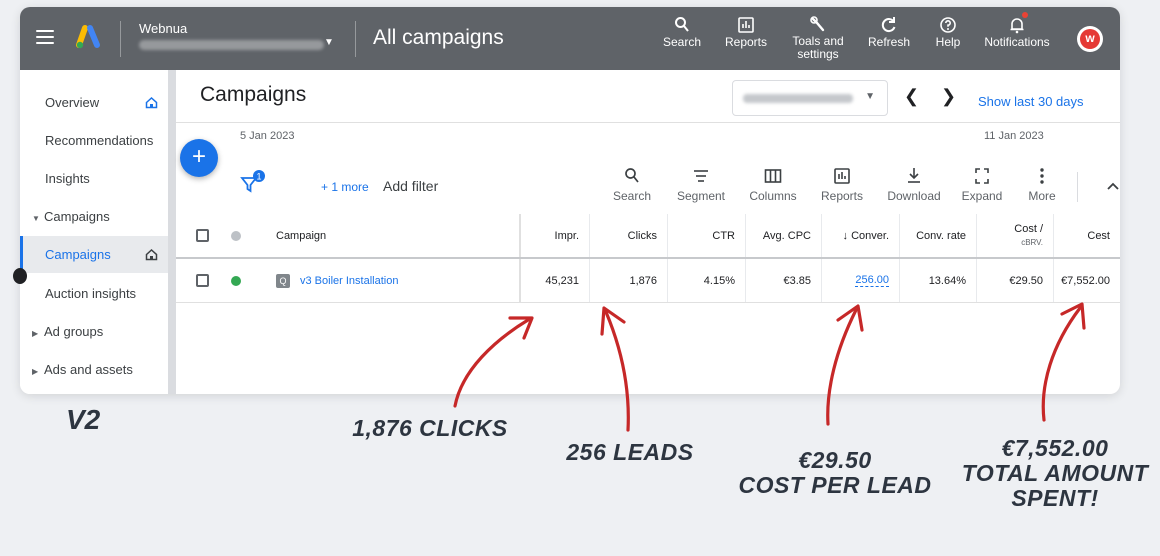 Image resolution: width=1160 pixels, height=556 pixels. Describe the element at coordinates (617, 371) in the screenshot. I see `arrow-leads` at that location.